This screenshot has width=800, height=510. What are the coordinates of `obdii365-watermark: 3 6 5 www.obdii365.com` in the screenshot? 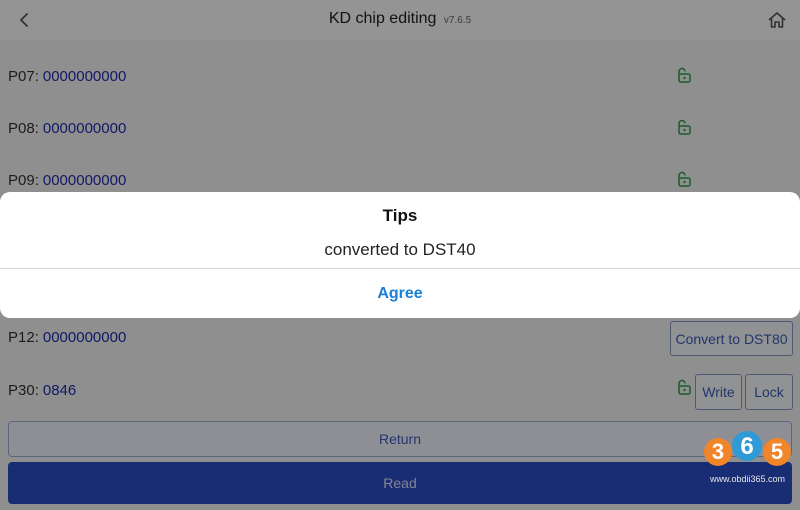 It's located at (747, 455).